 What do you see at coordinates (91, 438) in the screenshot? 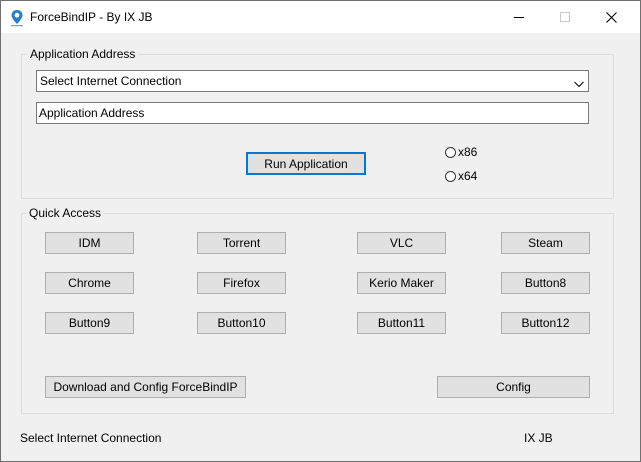
I see `status-connection-text: Select Internet Connection` at bounding box center [91, 438].